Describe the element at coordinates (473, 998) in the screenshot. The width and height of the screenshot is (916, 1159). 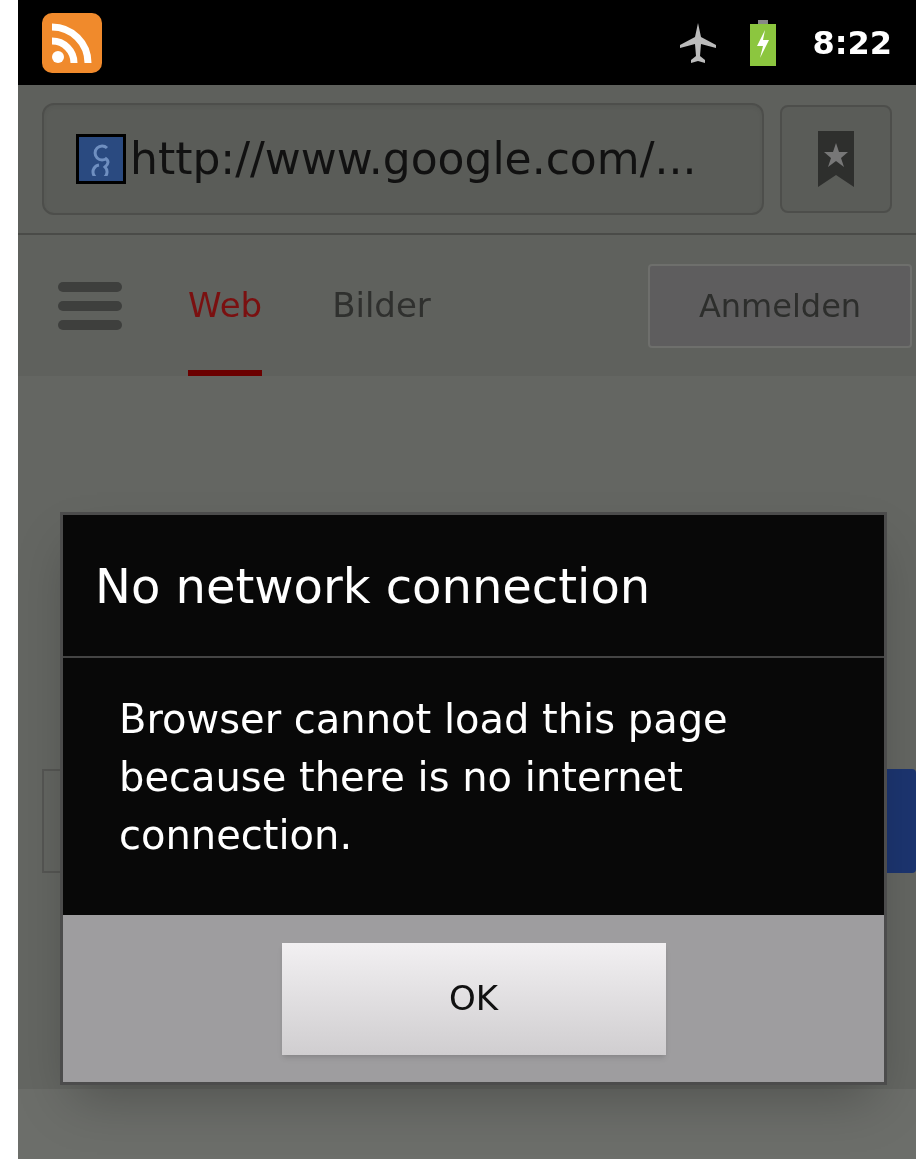
I see `ok-button: OK` at that location.